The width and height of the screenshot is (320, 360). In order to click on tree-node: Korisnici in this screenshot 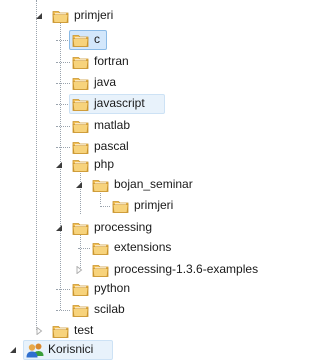, I will do `click(140, 350)`.